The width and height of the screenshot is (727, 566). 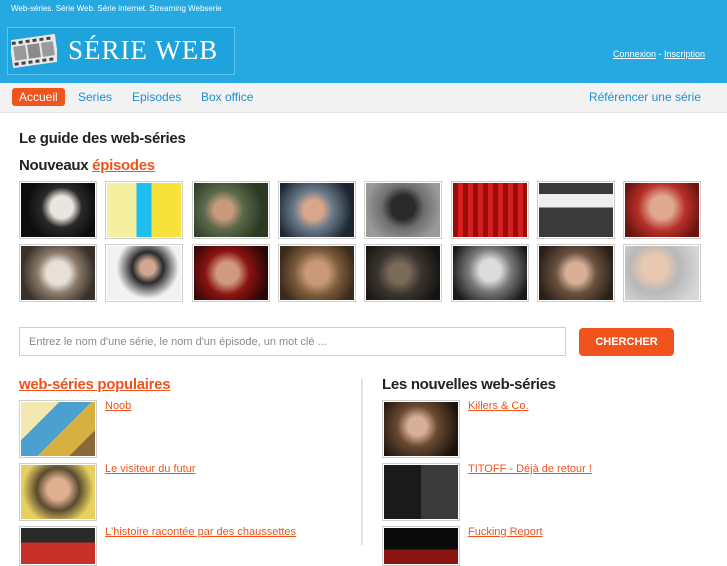 What do you see at coordinates (645, 97) in the screenshot?
I see `nav-item-submit-series: Référencer une série` at bounding box center [645, 97].